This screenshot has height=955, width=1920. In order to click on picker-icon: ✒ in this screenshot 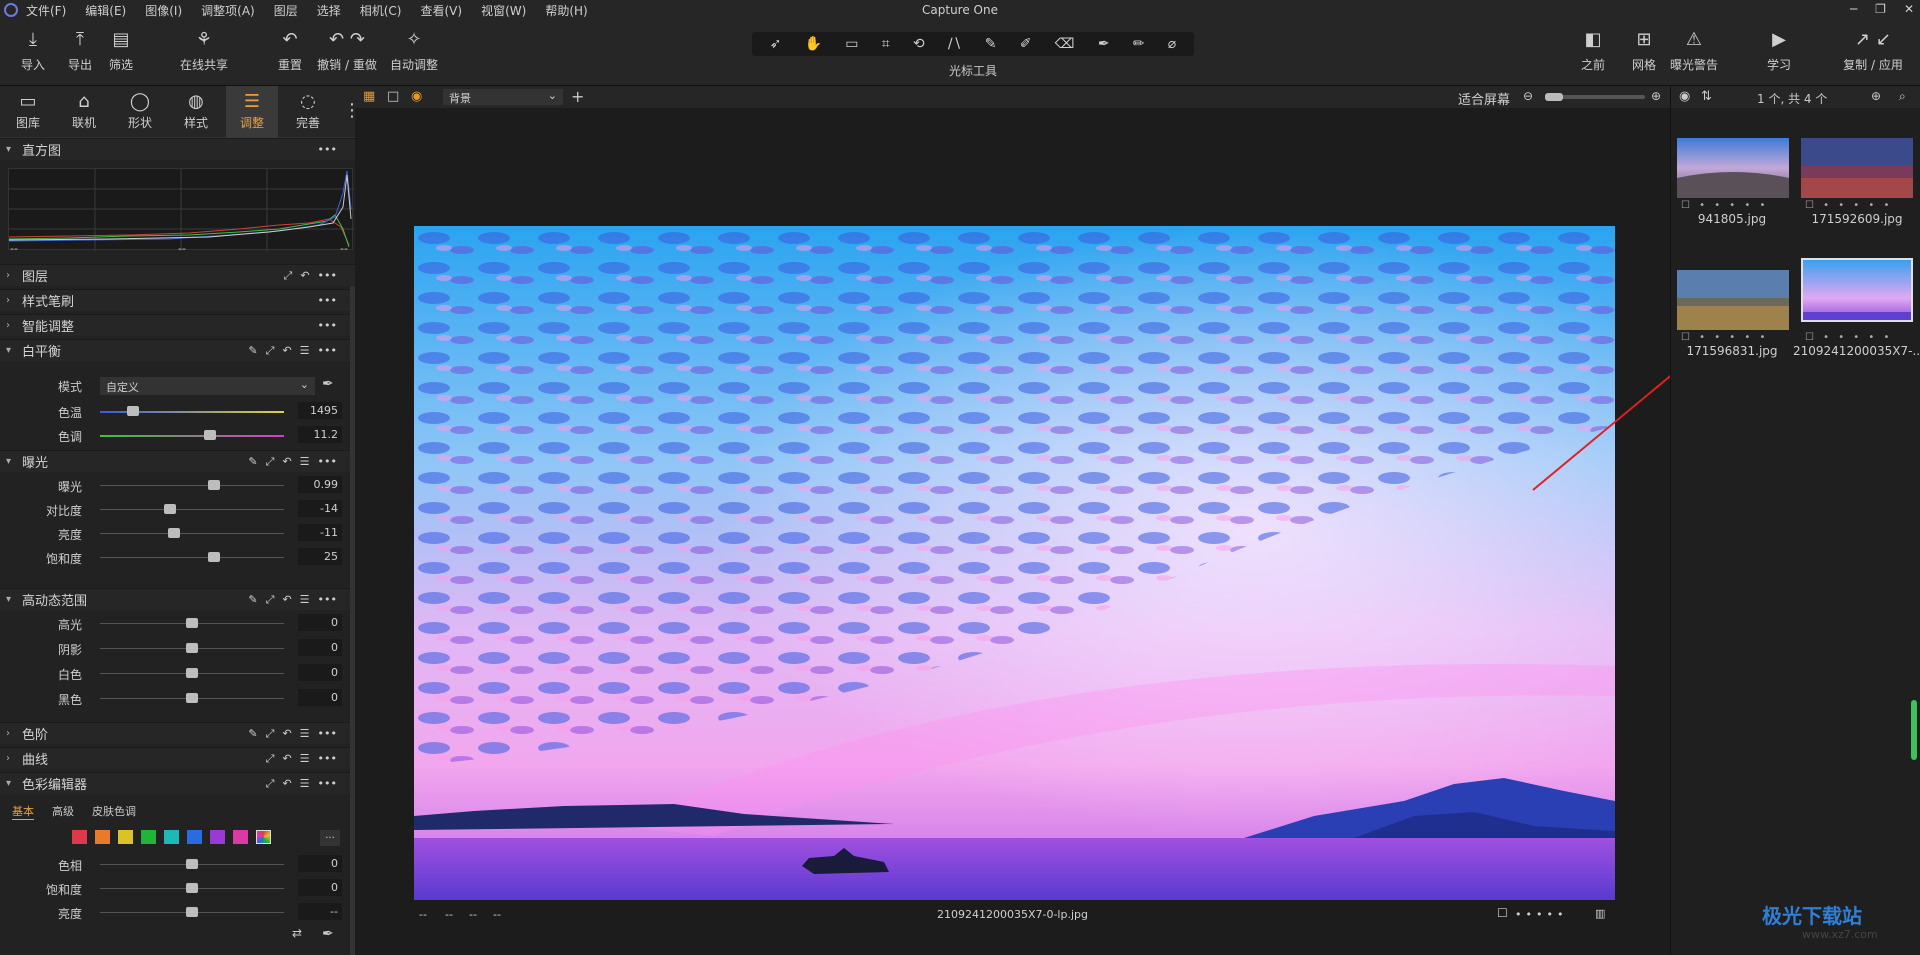, I will do `click(1104, 44)`.